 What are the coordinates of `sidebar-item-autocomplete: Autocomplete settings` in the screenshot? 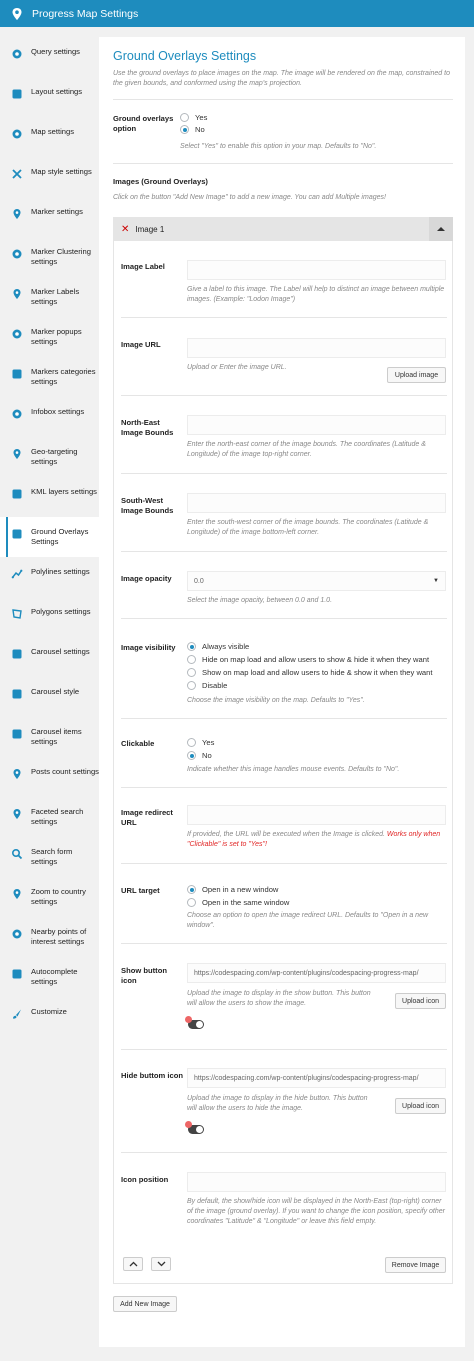 It's located at (49, 977).